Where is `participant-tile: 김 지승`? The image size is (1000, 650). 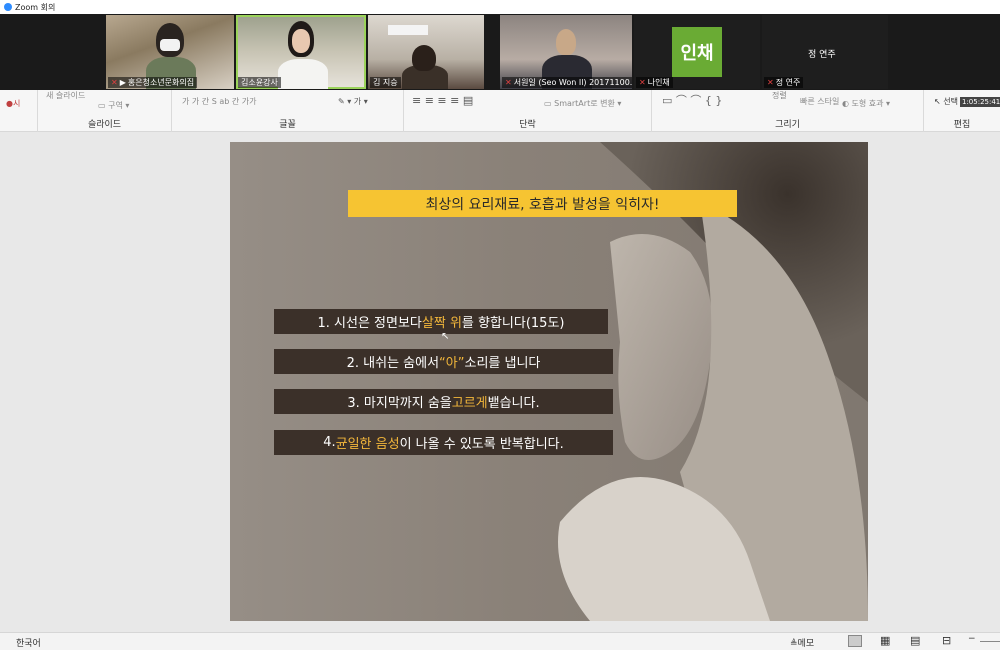
participant-tile: 김 지승 is located at coordinates (426, 52).